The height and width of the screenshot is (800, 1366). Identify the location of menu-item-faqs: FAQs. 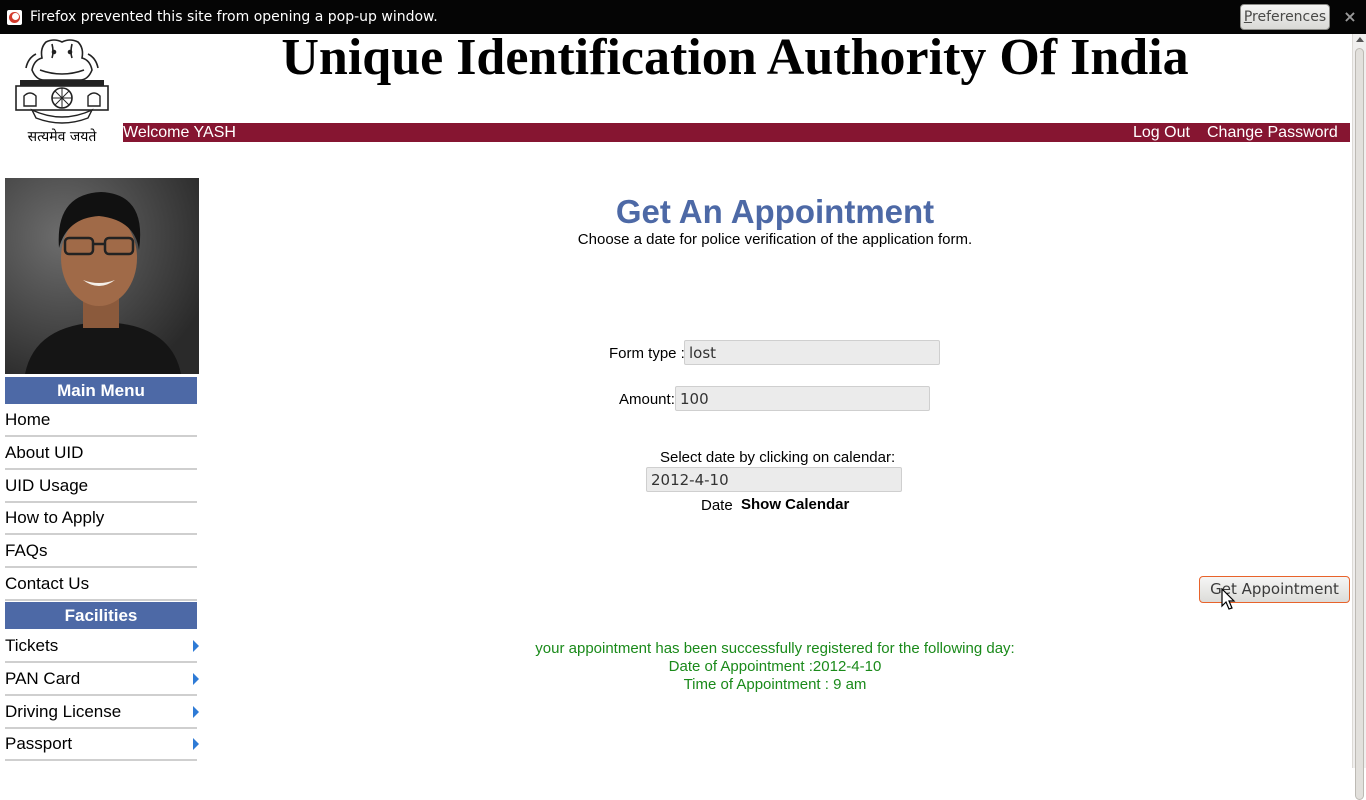
(101, 551).